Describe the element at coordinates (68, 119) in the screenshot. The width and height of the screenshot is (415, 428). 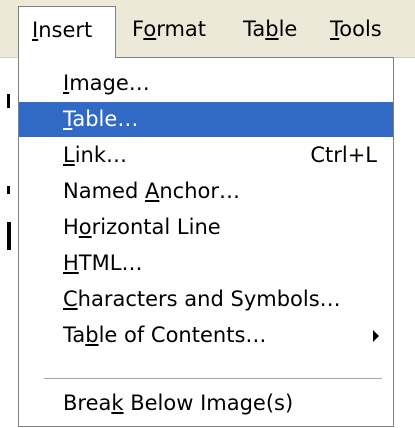
I see `menu-item-mnemonic: T` at that location.